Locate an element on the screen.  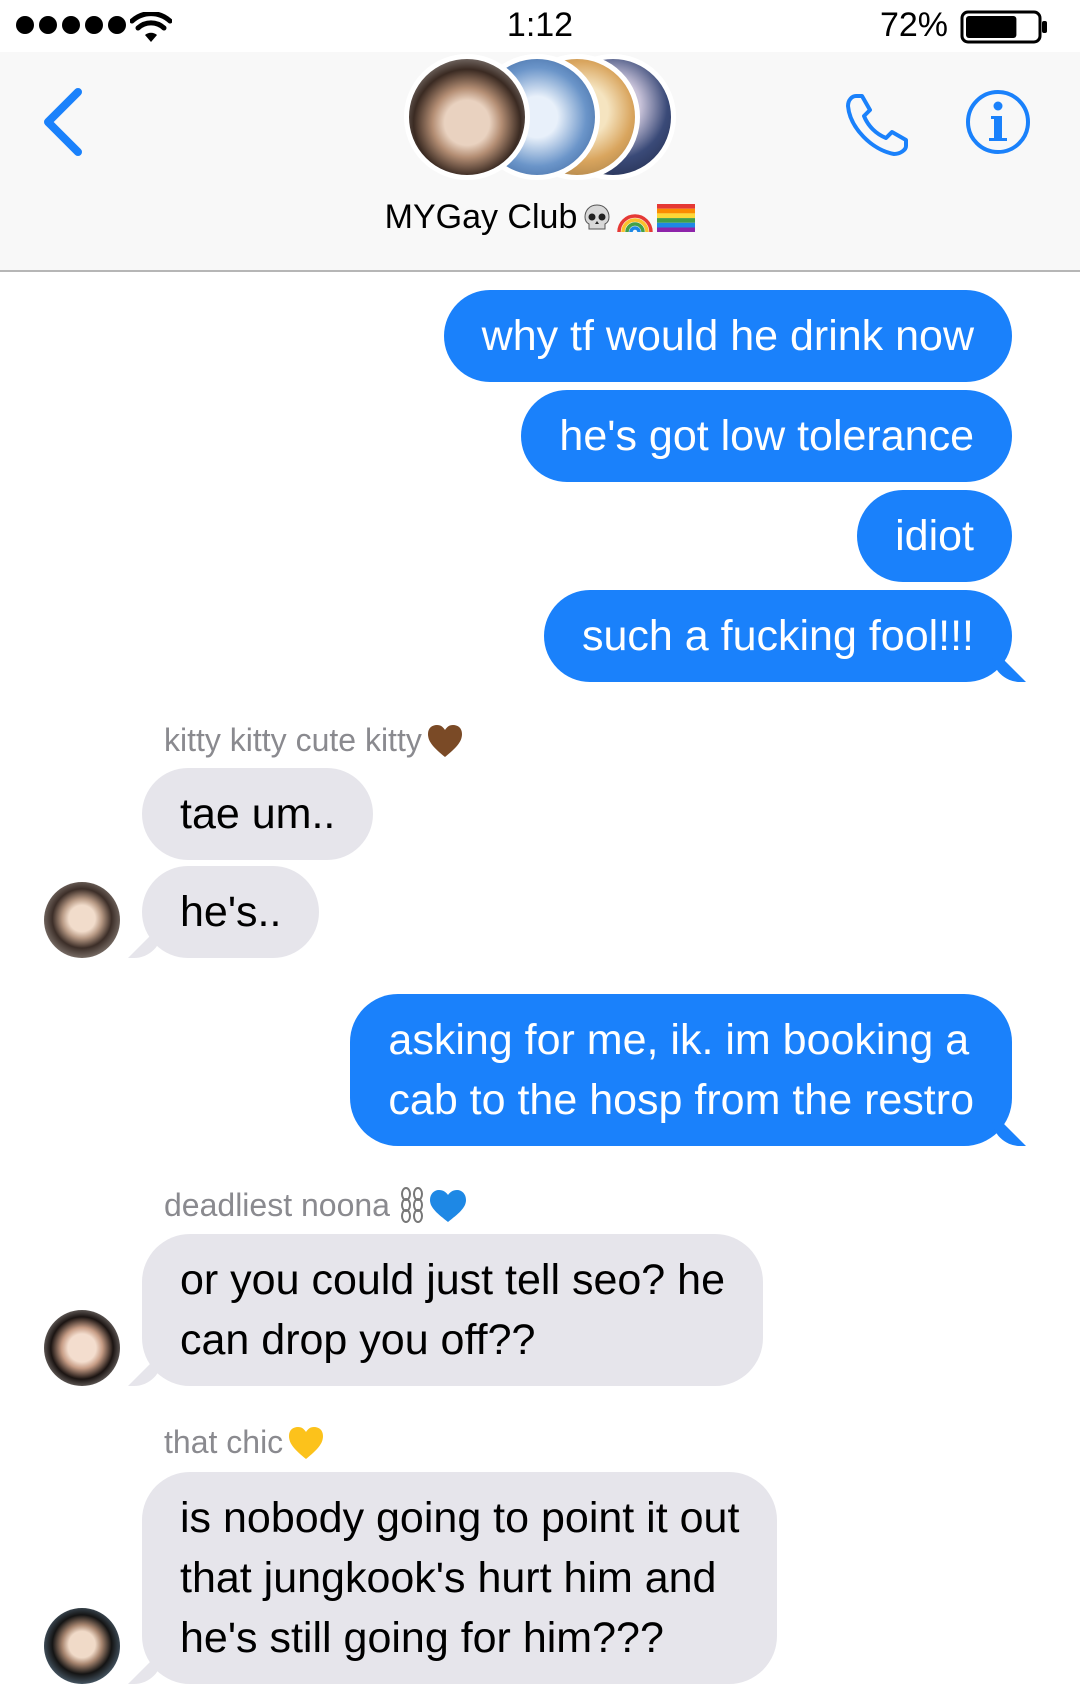
chains-blue-heart-emoji is located at coordinates (433, 1205).